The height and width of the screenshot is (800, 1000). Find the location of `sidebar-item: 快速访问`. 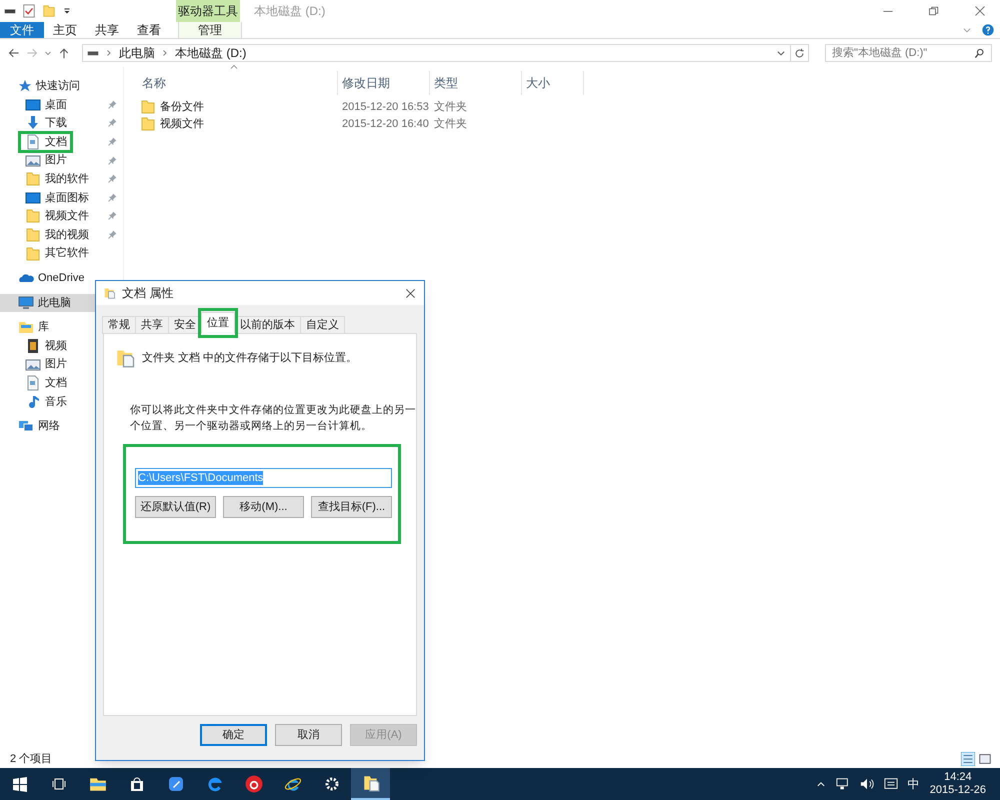

sidebar-item: 快速访问 is located at coordinates (61, 86).